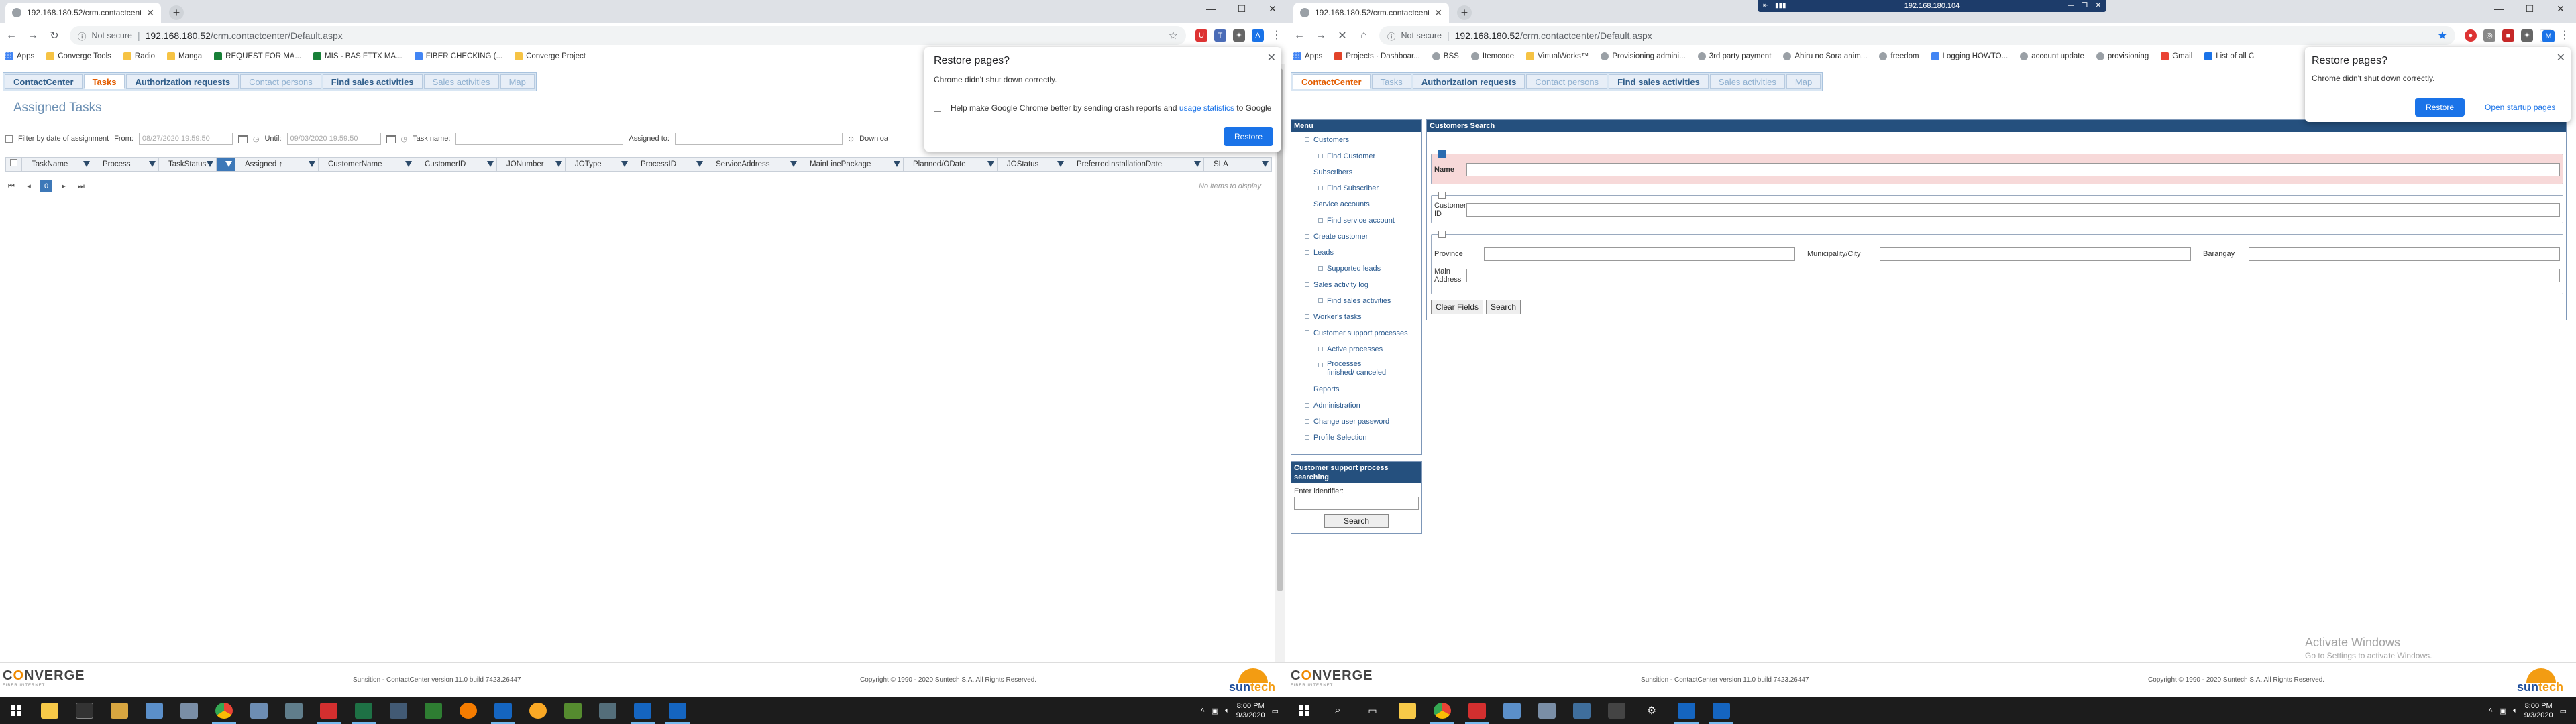  Describe the element at coordinates (1442, 195) in the screenshot. I see `customer-id-criteria-checkbox` at that location.